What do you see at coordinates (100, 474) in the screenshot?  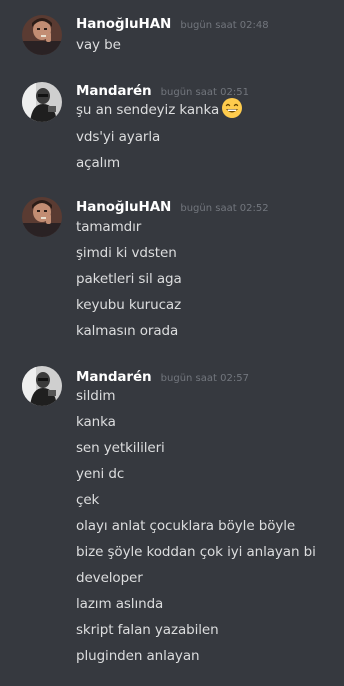 I see `message-text: yeni dc` at bounding box center [100, 474].